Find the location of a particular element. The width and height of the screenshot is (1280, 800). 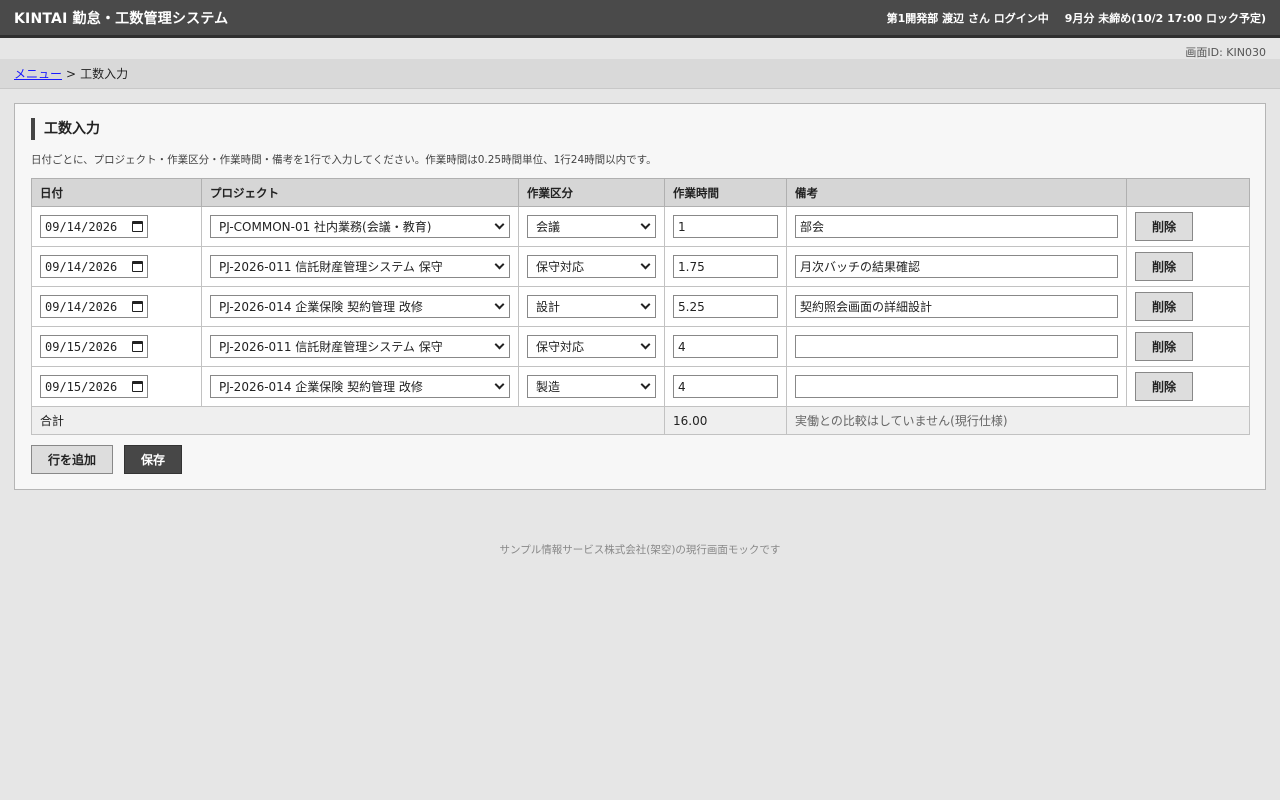

table-header-row: 日付 プロジェクト 作業区分 作業時間 備考 is located at coordinates (640, 192).